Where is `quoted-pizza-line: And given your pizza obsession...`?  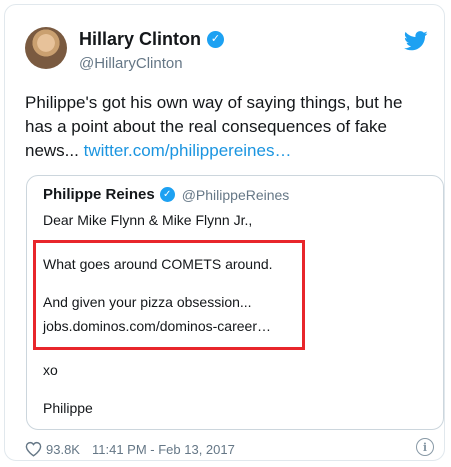 quoted-pizza-line: And given your pizza obsession... is located at coordinates (147, 302).